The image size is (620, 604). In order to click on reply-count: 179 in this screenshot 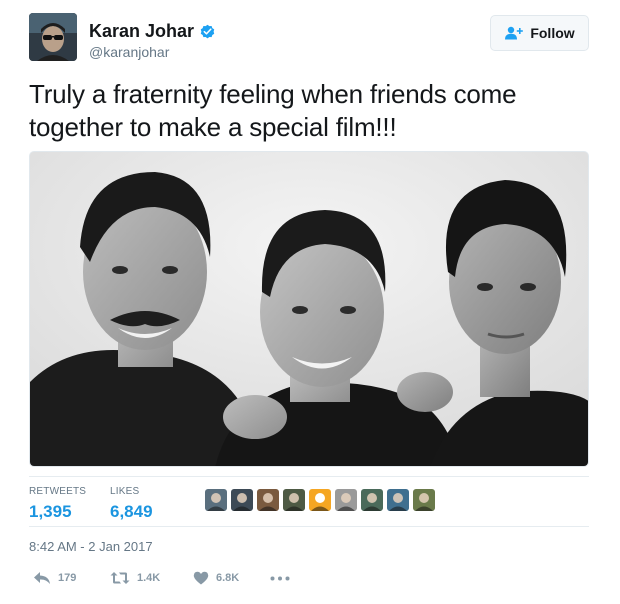, I will do `click(67, 578)`.